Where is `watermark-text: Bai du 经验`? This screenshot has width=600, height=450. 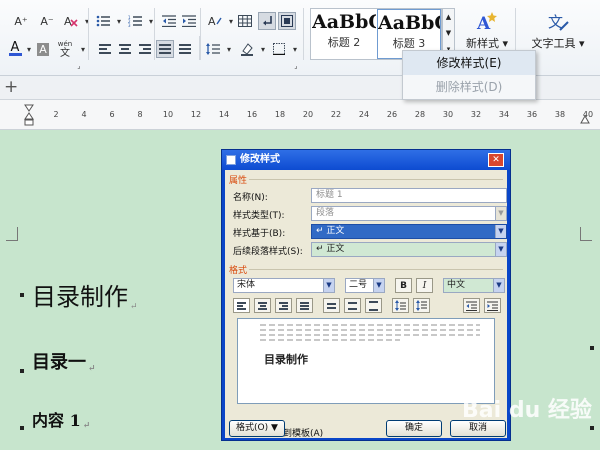
watermark-text: Bai du 经验 is located at coordinates (527, 410).